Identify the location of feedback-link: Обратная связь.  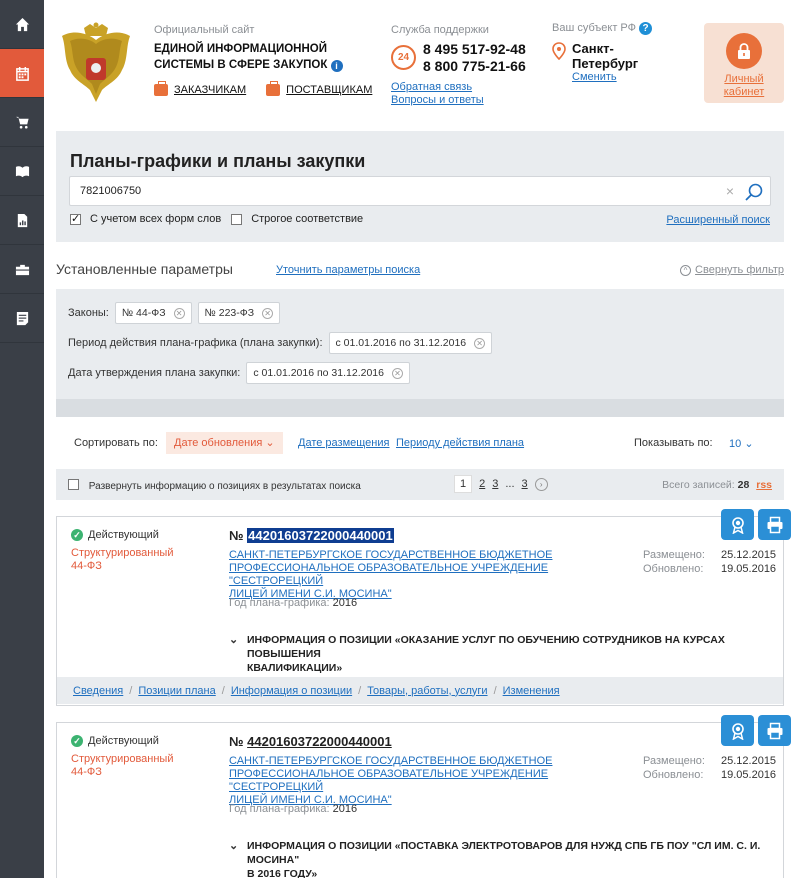
(458, 87).